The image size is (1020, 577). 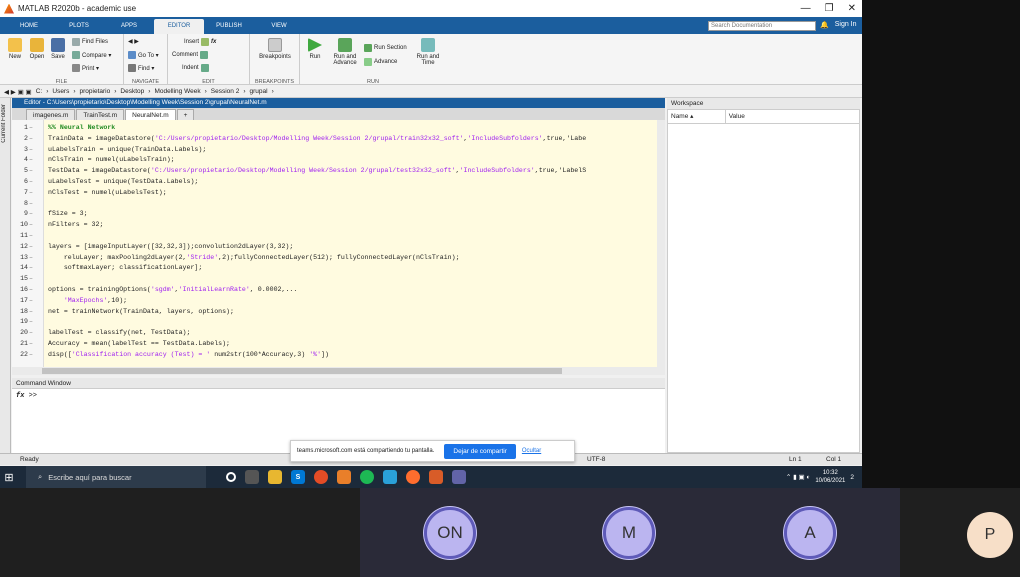 I want to click on nav-arrows-icon: ◀ ▶ ▣ ▣, so click(x=18, y=92).